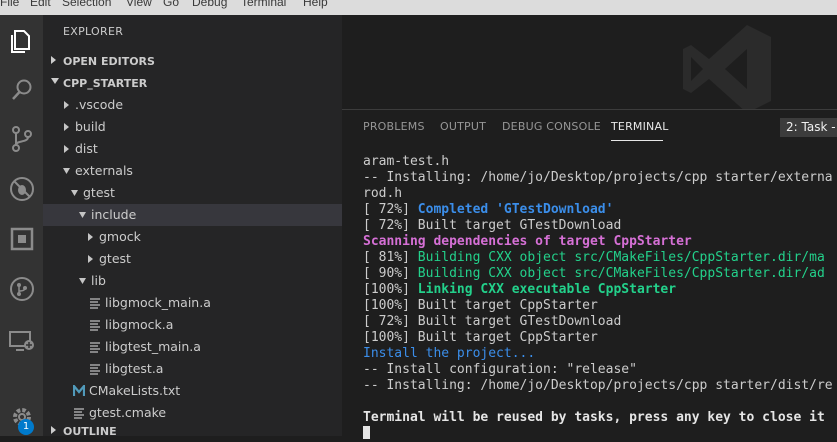 The width and height of the screenshot is (837, 442). Describe the element at coordinates (105, 83) in the screenshot. I see `project-label: CPP_STARTER` at that location.